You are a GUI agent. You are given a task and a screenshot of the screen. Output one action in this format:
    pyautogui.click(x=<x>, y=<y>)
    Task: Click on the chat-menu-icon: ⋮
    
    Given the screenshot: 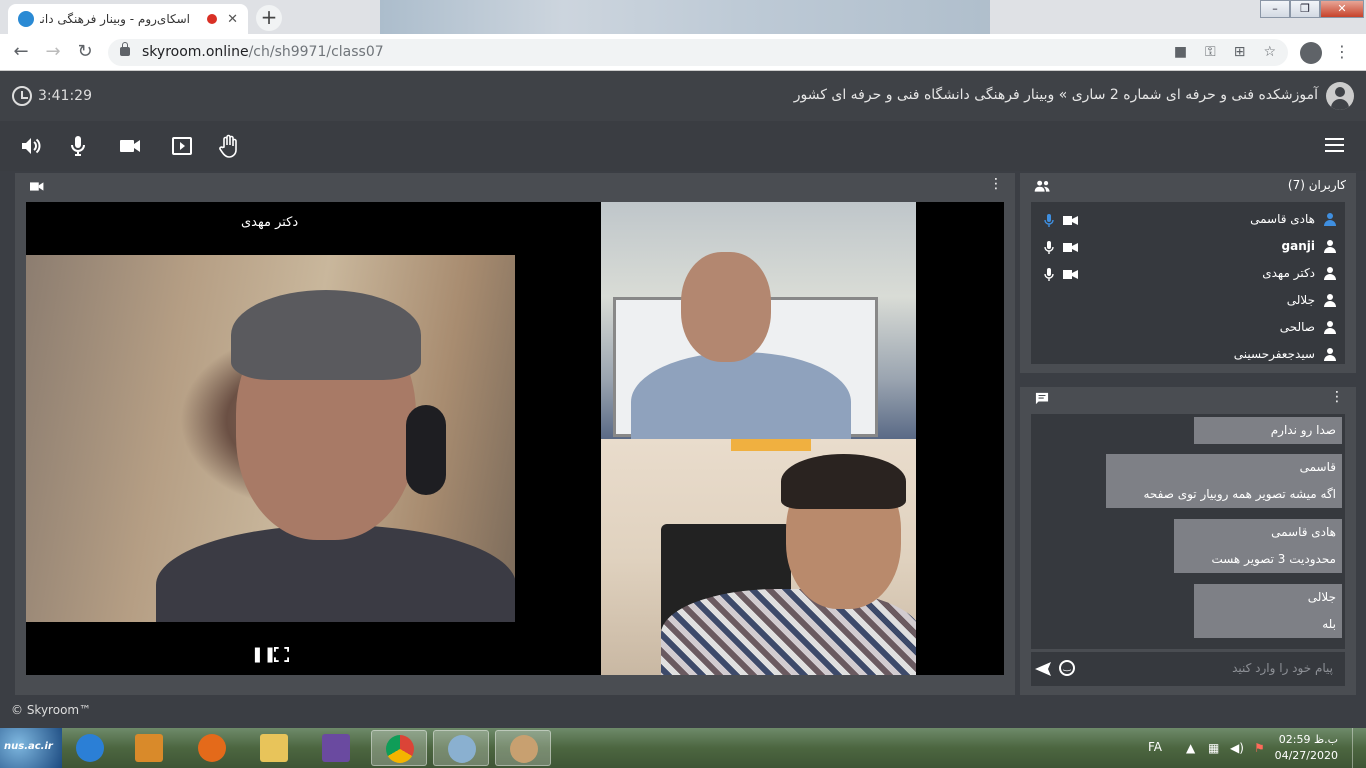 What is the action you would take?
    pyautogui.click(x=1337, y=397)
    